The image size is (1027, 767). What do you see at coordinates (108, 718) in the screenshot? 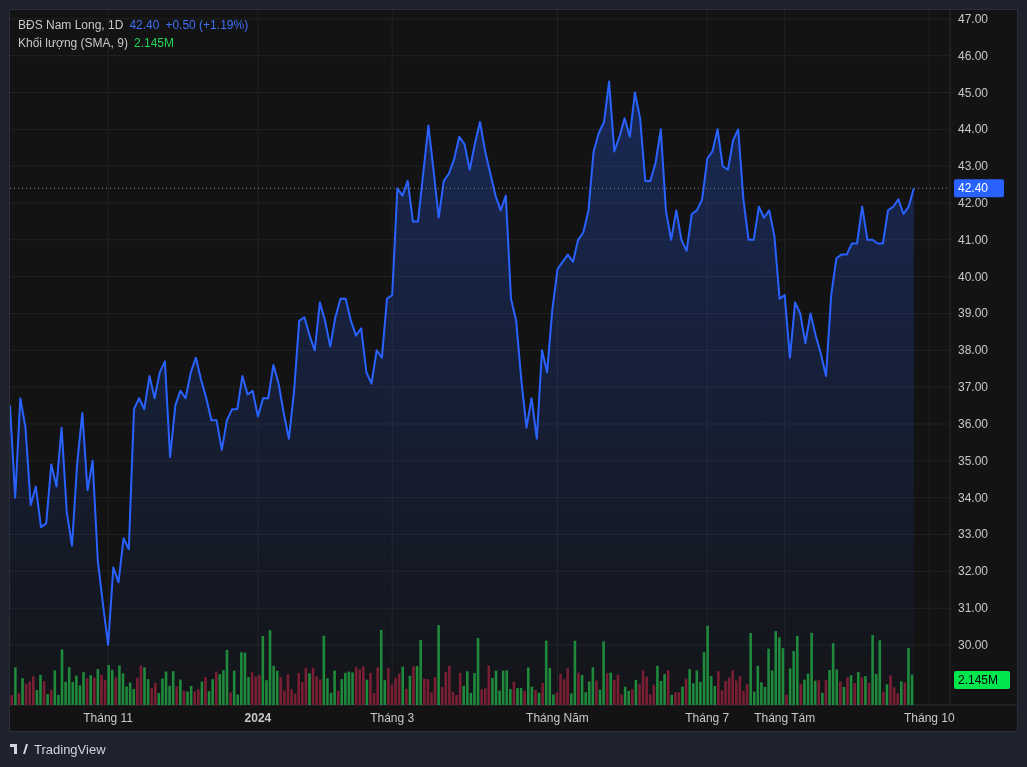
I see `x-axis-label: Tháng 11` at bounding box center [108, 718].